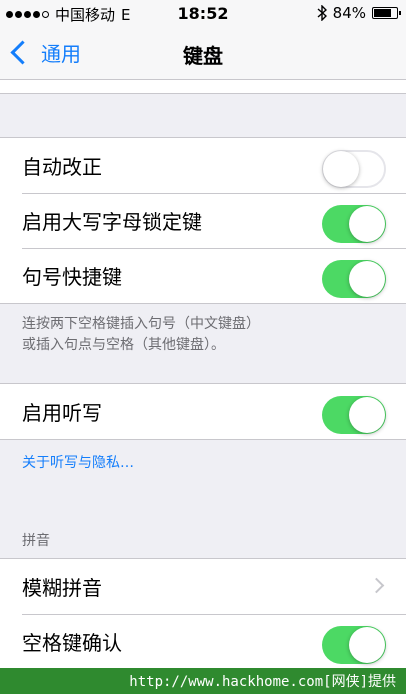  What do you see at coordinates (62, 413) in the screenshot?
I see `dictation-label: 启用听写` at bounding box center [62, 413].